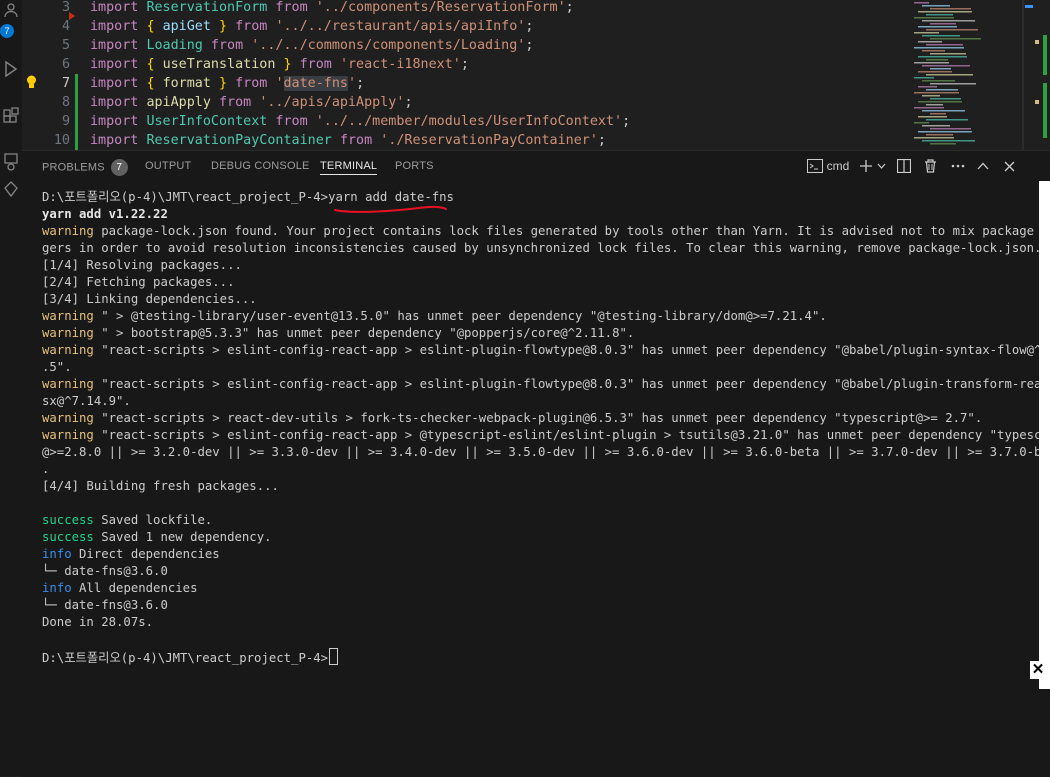 The width and height of the screenshot is (1050, 777). Describe the element at coordinates (65, 64) in the screenshot. I see `line-number: 6` at that location.